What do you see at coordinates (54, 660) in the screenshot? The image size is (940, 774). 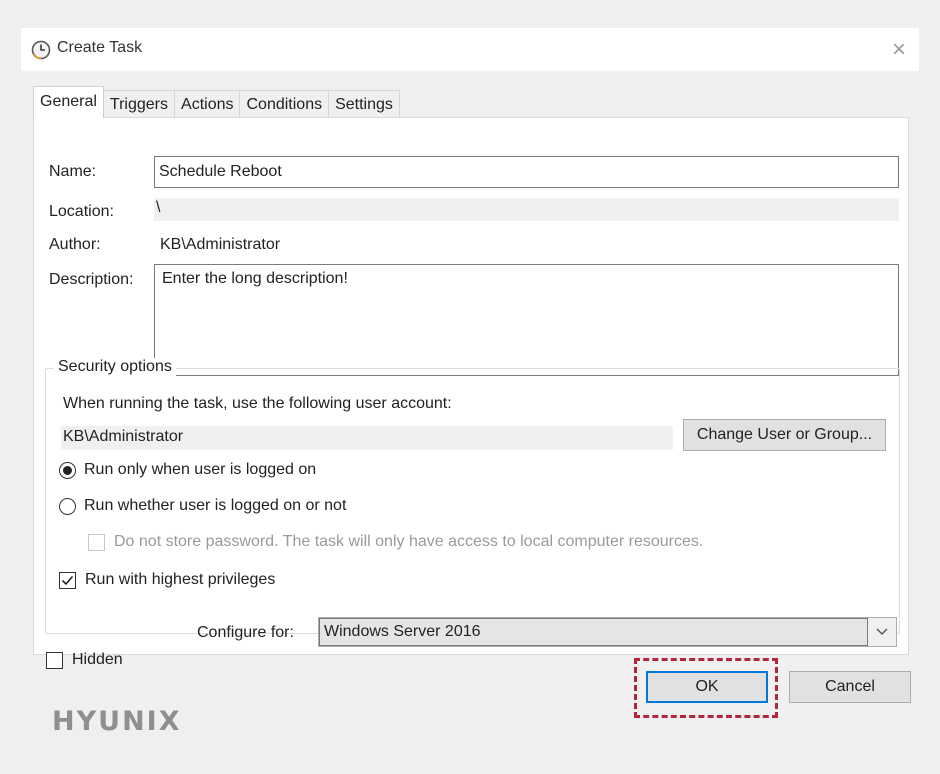 I see `hidden-box` at bounding box center [54, 660].